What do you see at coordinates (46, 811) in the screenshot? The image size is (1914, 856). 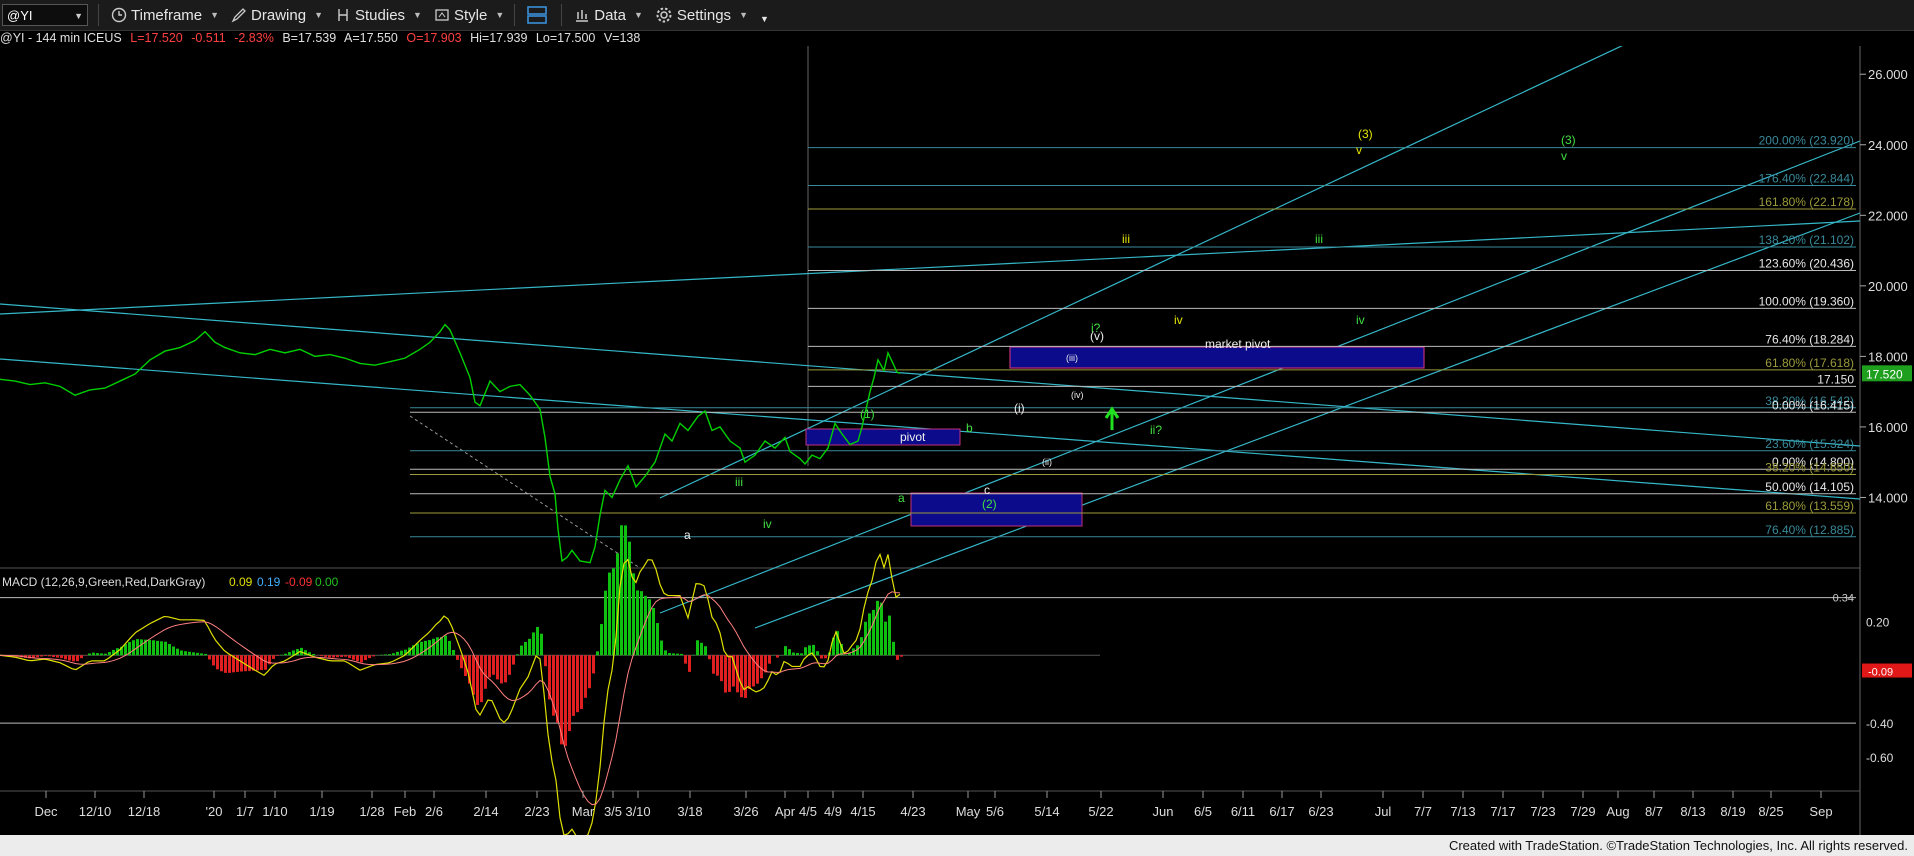 I see `date-tick-label: Dec` at bounding box center [46, 811].